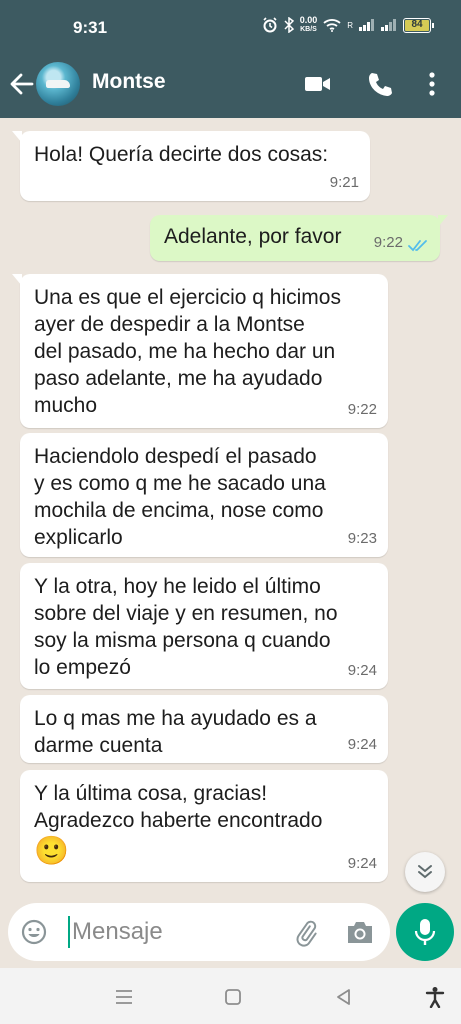 The image size is (461, 1024). I want to click on chat-header: Montse, so click(230, 88).